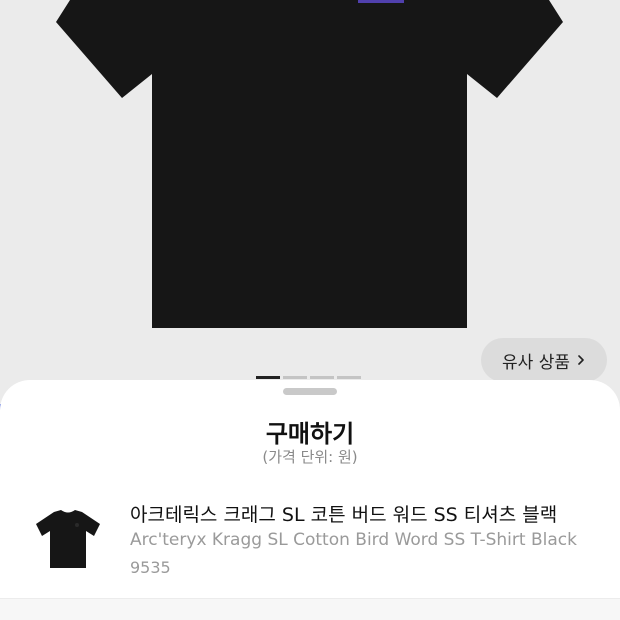 The height and width of the screenshot is (620, 620). I want to click on chevron-right-icon, so click(581, 360).